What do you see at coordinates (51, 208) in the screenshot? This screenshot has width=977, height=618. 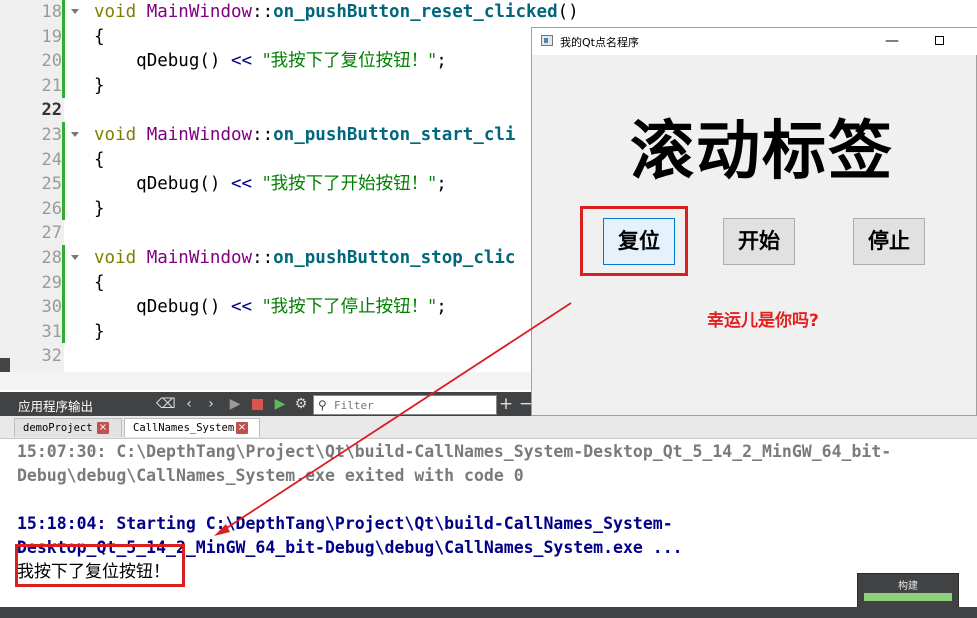 I see `line-number: 26` at bounding box center [51, 208].